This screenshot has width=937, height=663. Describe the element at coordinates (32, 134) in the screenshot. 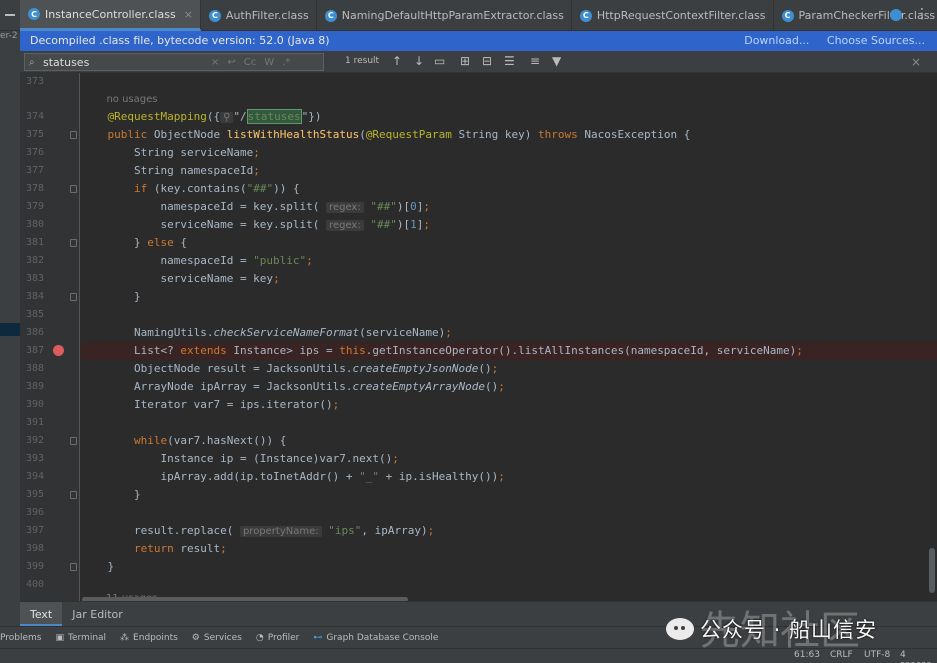

I see `line-number: 375` at that location.